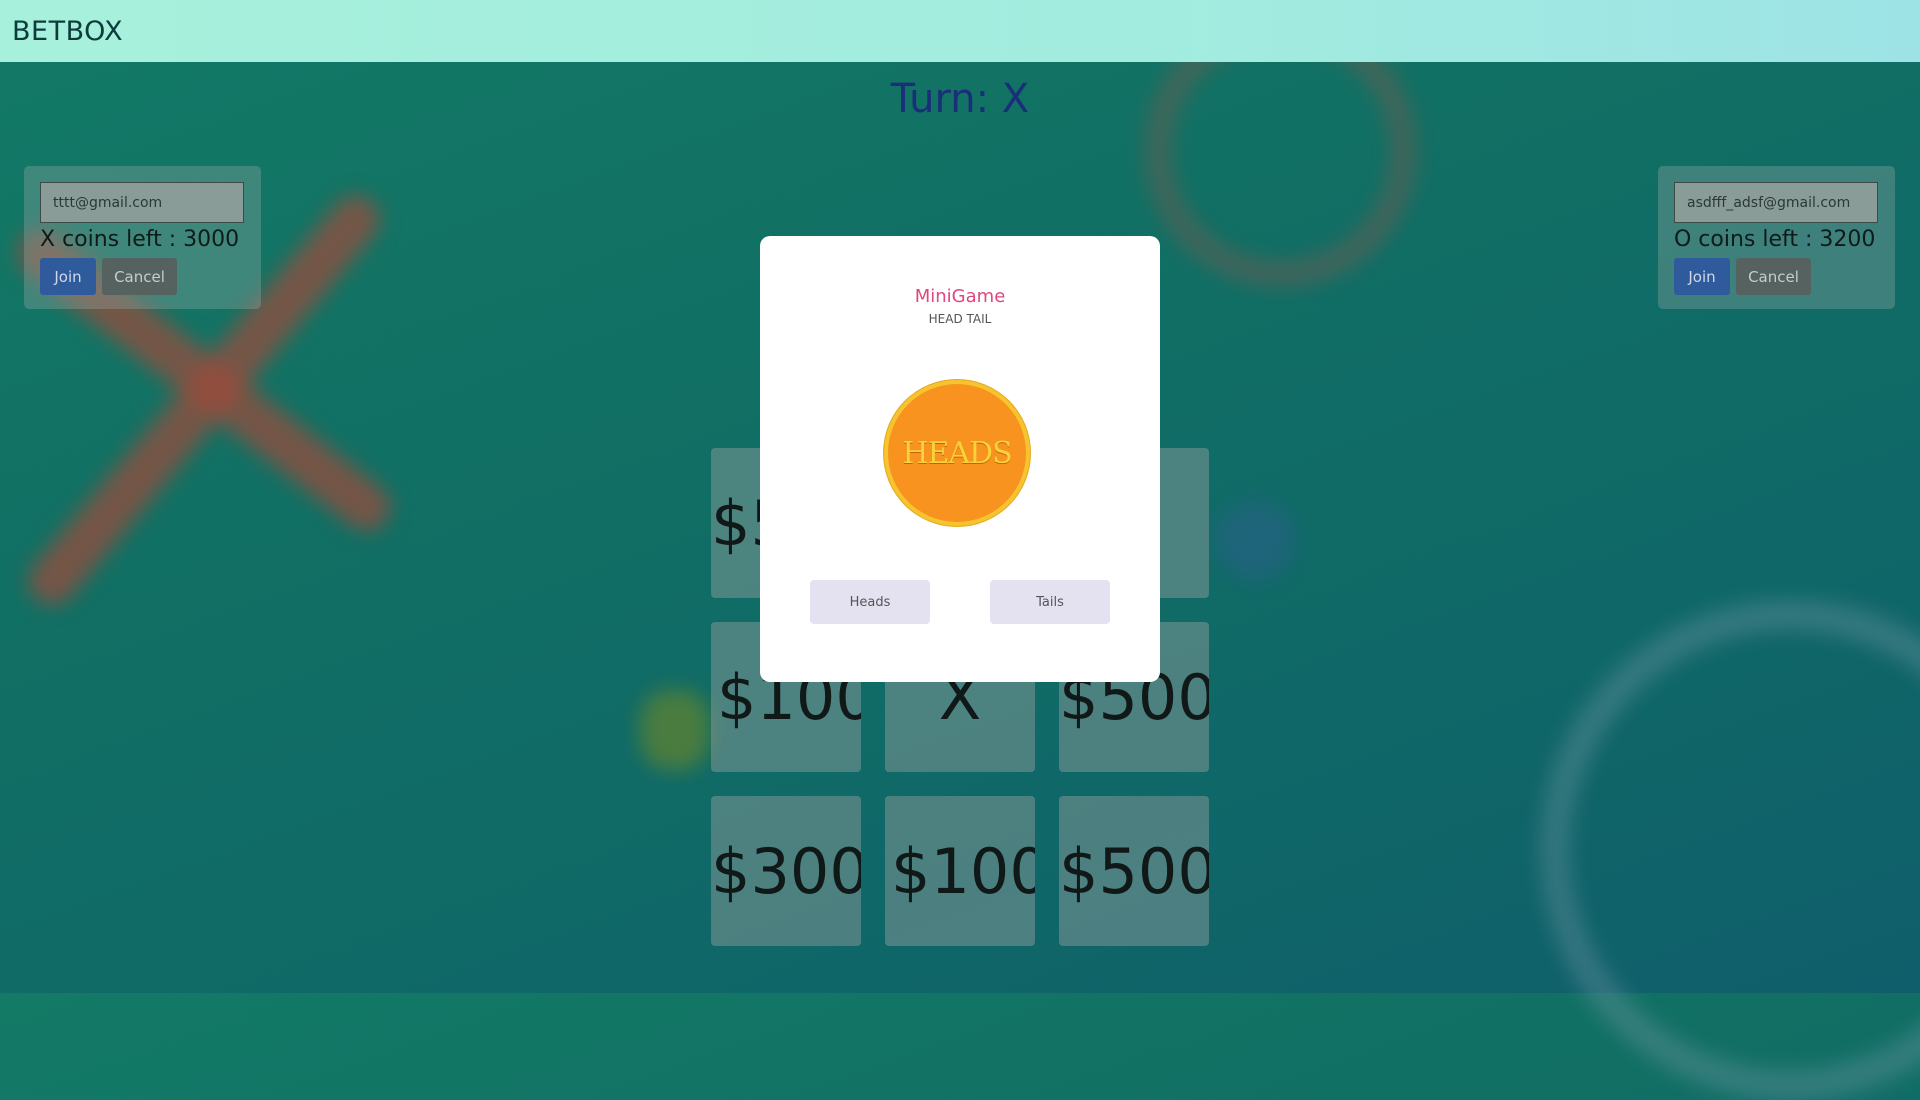  I want to click on minigame-modal: MiniGame HEAD TAIL HEADS Heads Tails, so click(960, 459).